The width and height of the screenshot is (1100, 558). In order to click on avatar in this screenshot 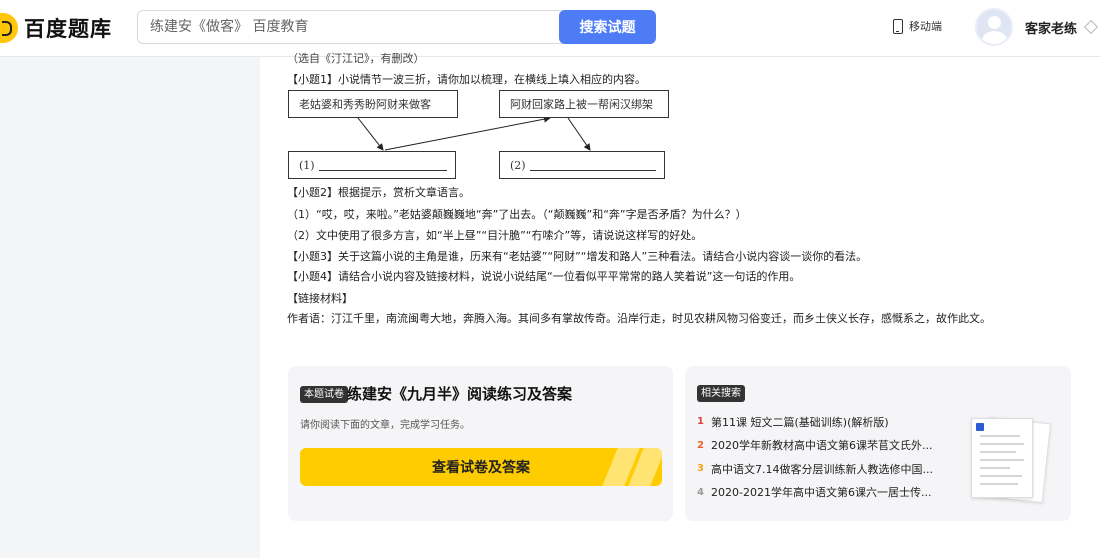, I will do `click(994, 27)`.